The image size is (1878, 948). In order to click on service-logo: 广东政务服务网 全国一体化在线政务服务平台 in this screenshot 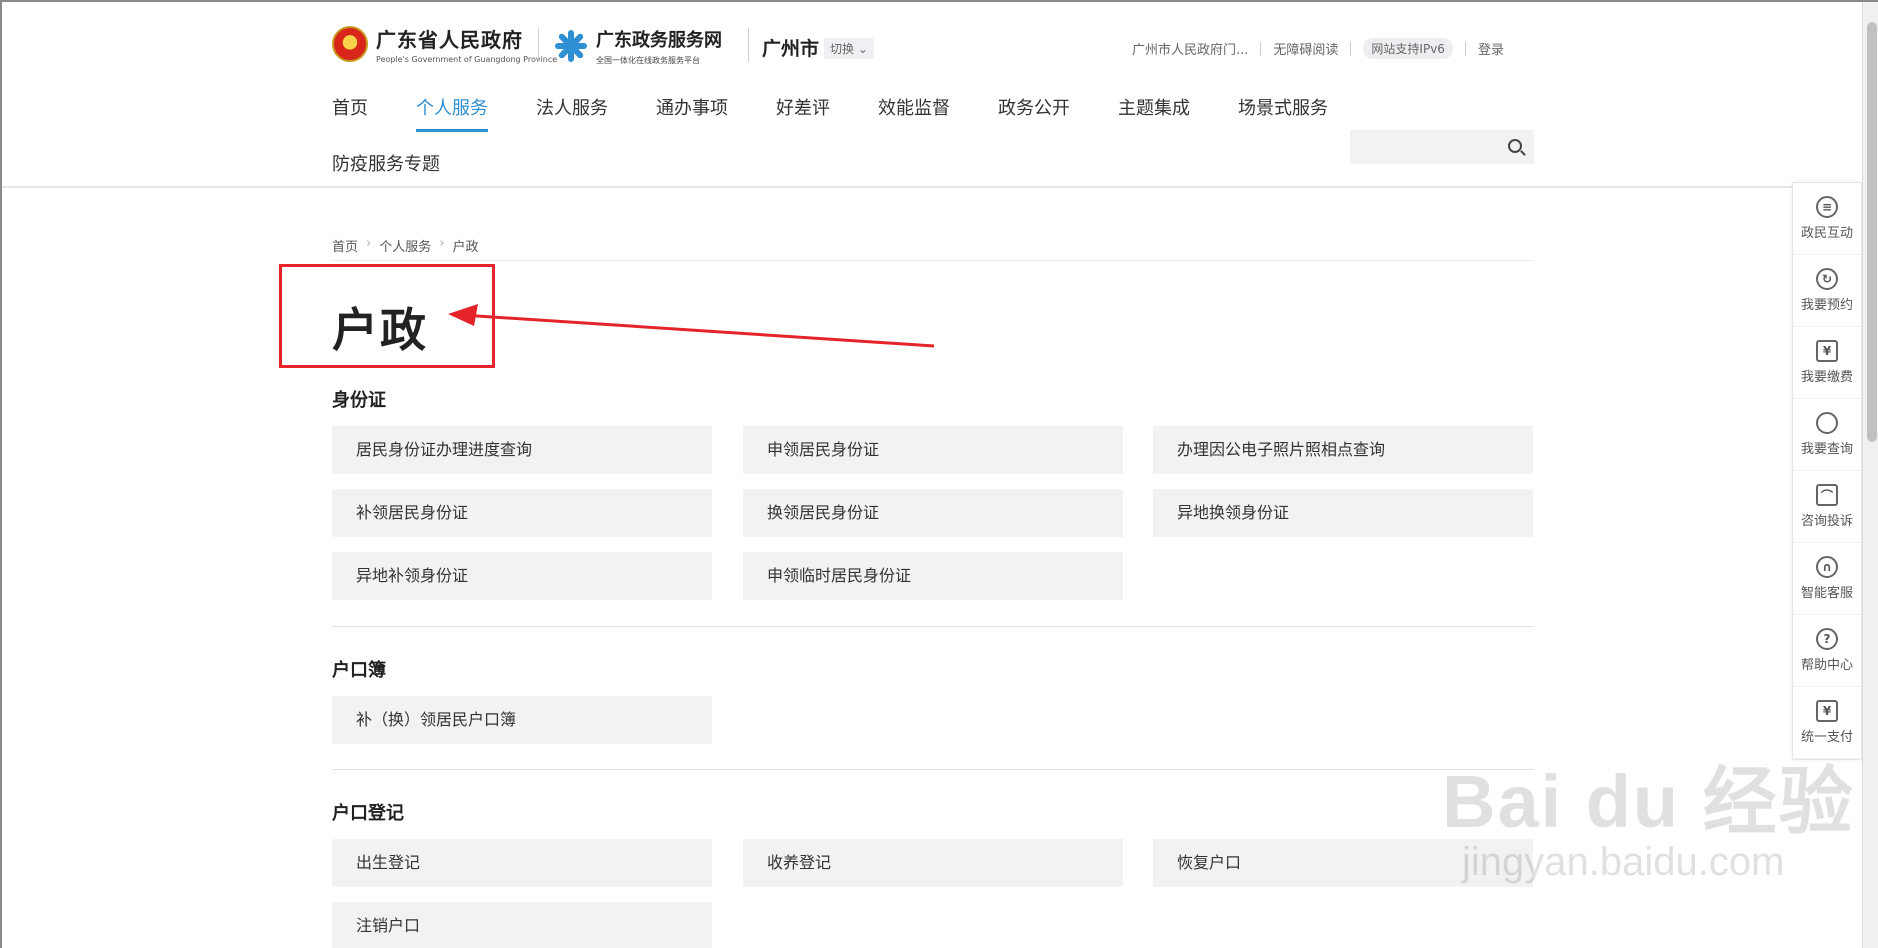, I will do `click(637, 46)`.